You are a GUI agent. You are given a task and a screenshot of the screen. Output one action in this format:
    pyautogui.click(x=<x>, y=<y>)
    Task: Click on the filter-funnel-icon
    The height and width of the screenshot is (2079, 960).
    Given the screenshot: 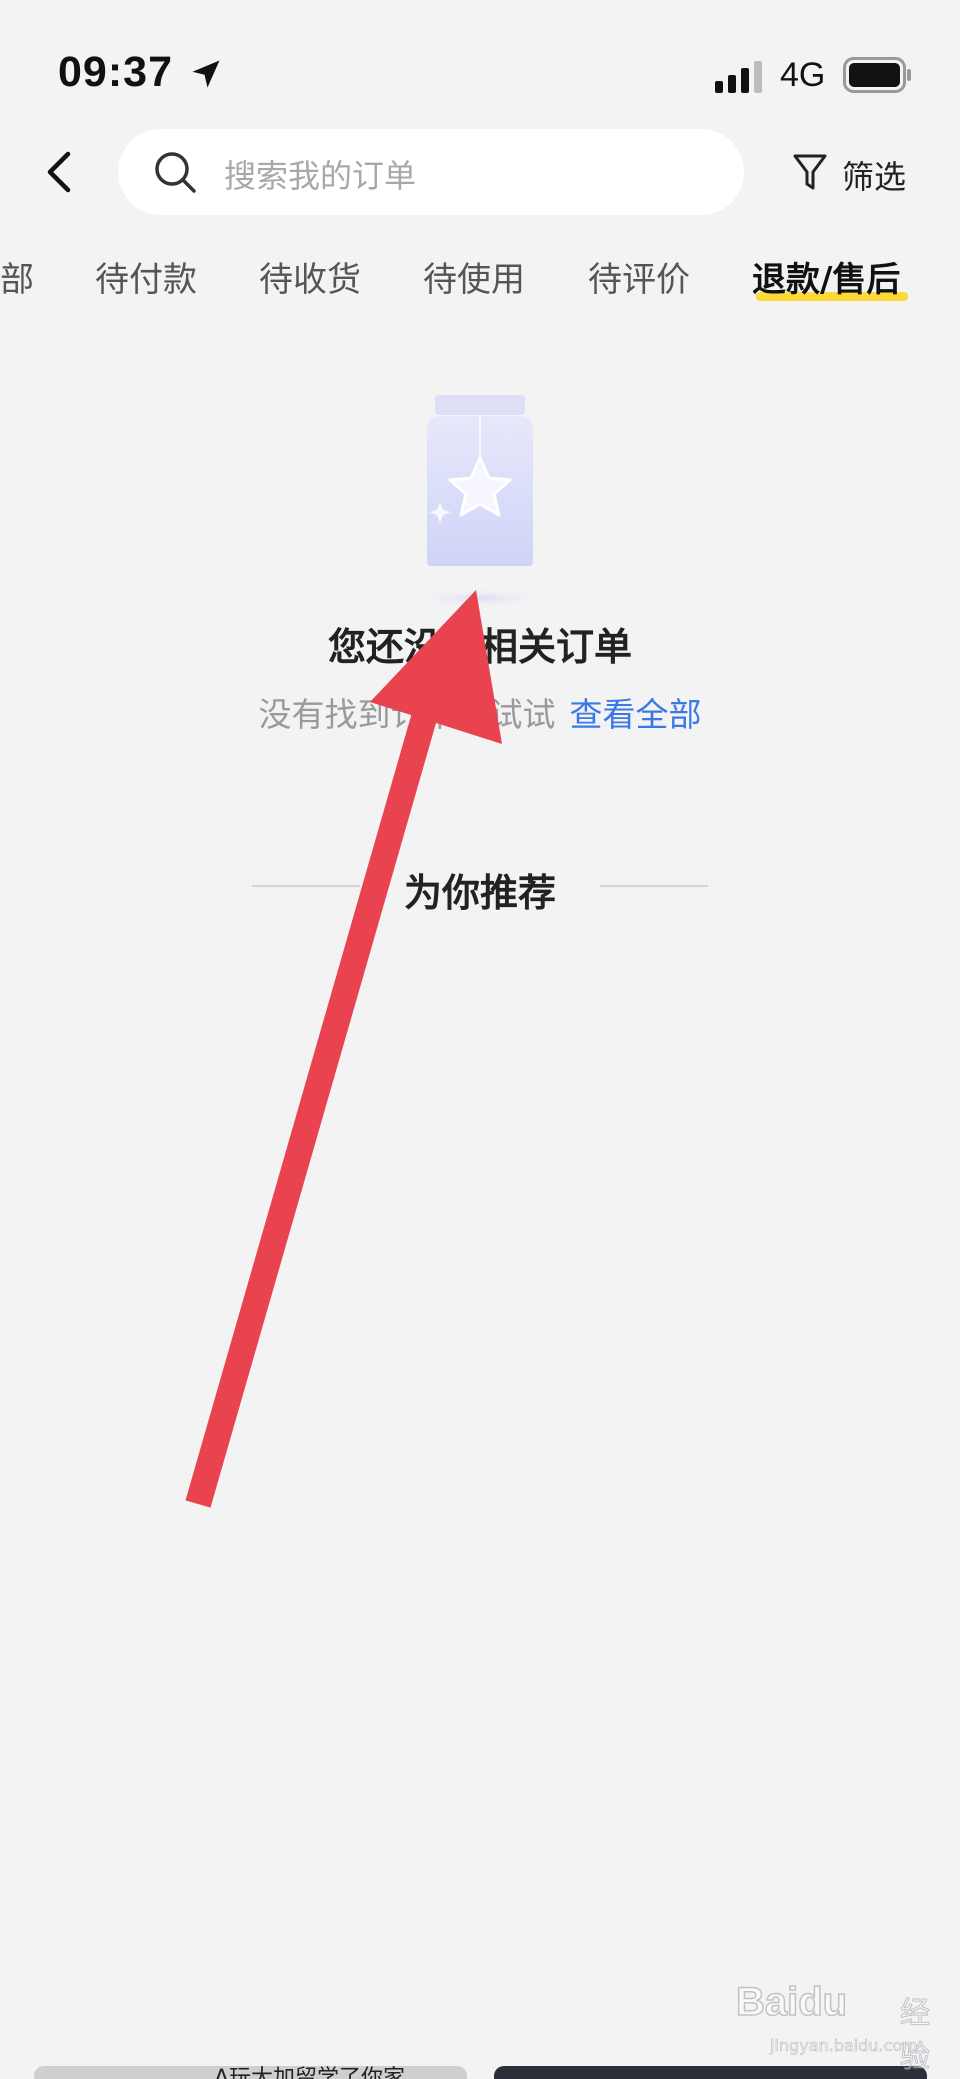 What is the action you would take?
    pyautogui.click(x=810, y=172)
    